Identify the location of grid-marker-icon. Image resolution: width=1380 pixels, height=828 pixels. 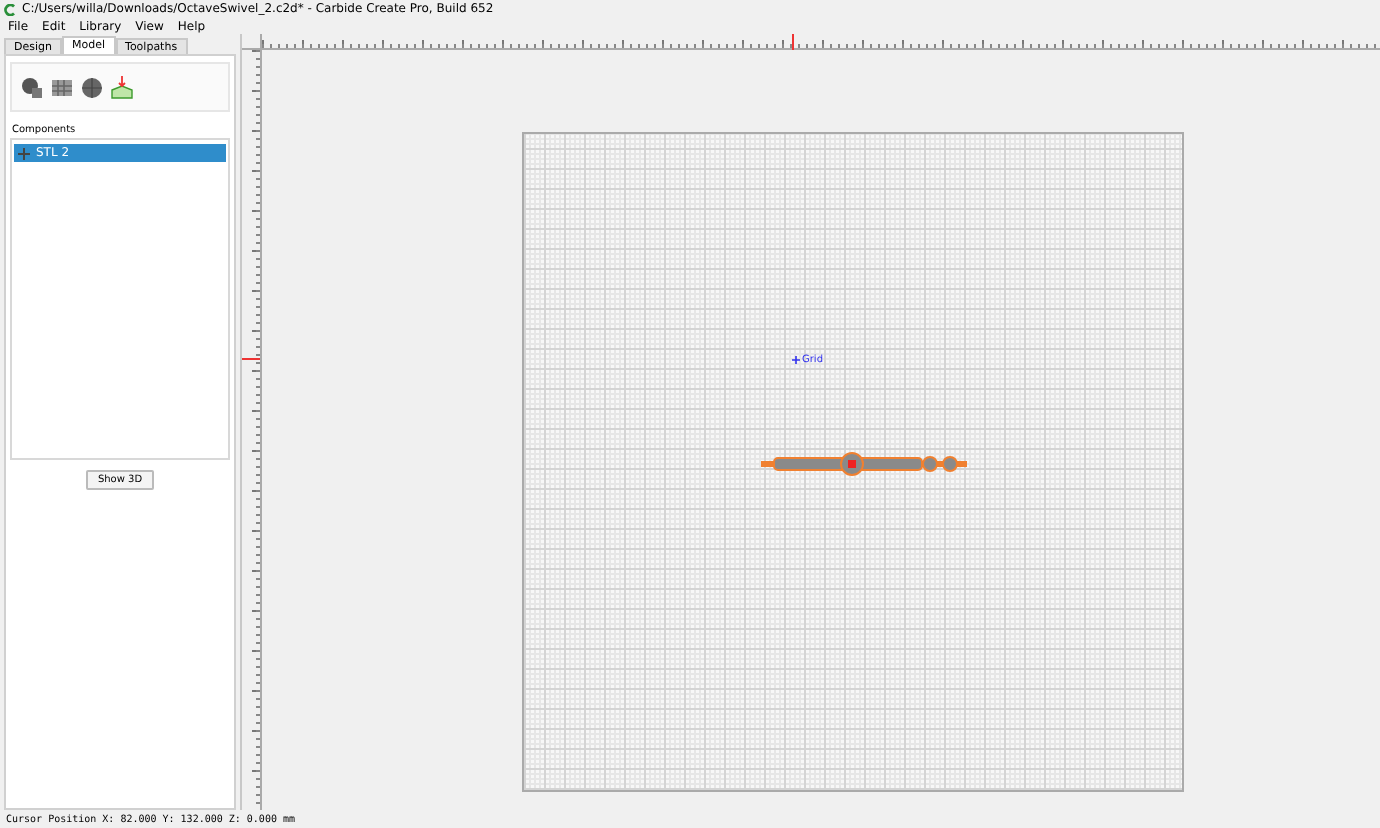
(796, 360).